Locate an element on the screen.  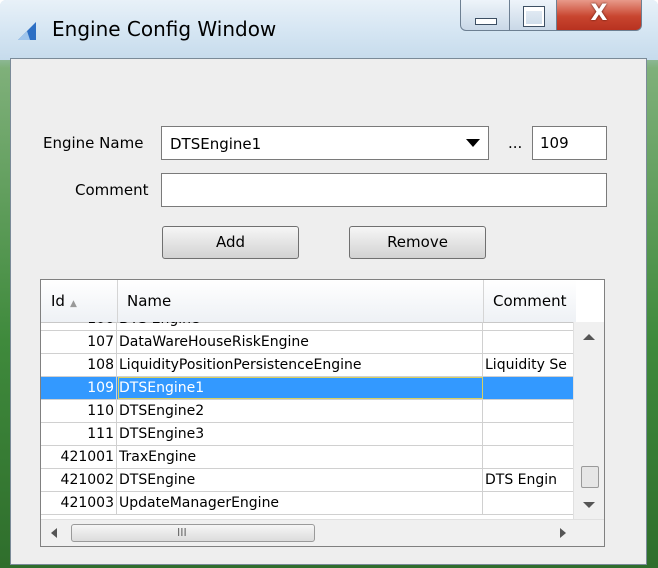
remove-button: Remove is located at coordinates (417, 242).